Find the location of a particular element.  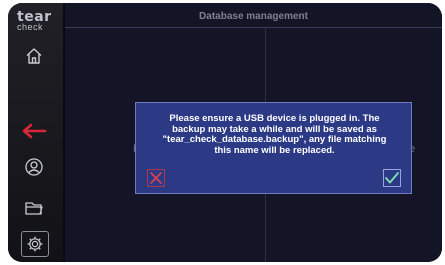

header-divider is located at coordinates (253, 27).